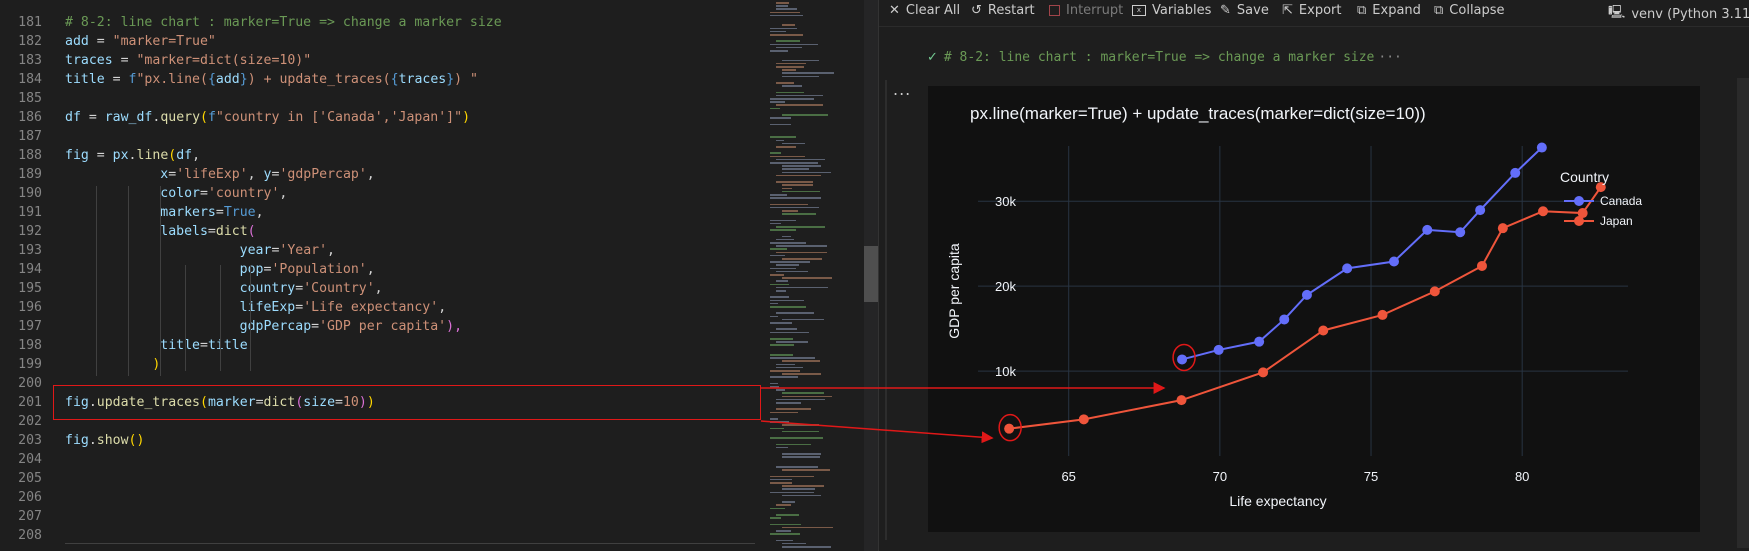 Image resolution: width=1749 pixels, height=551 pixels. Describe the element at coordinates (380, 440) in the screenshot. I see `code-line: 203 fig.show()` at that location.